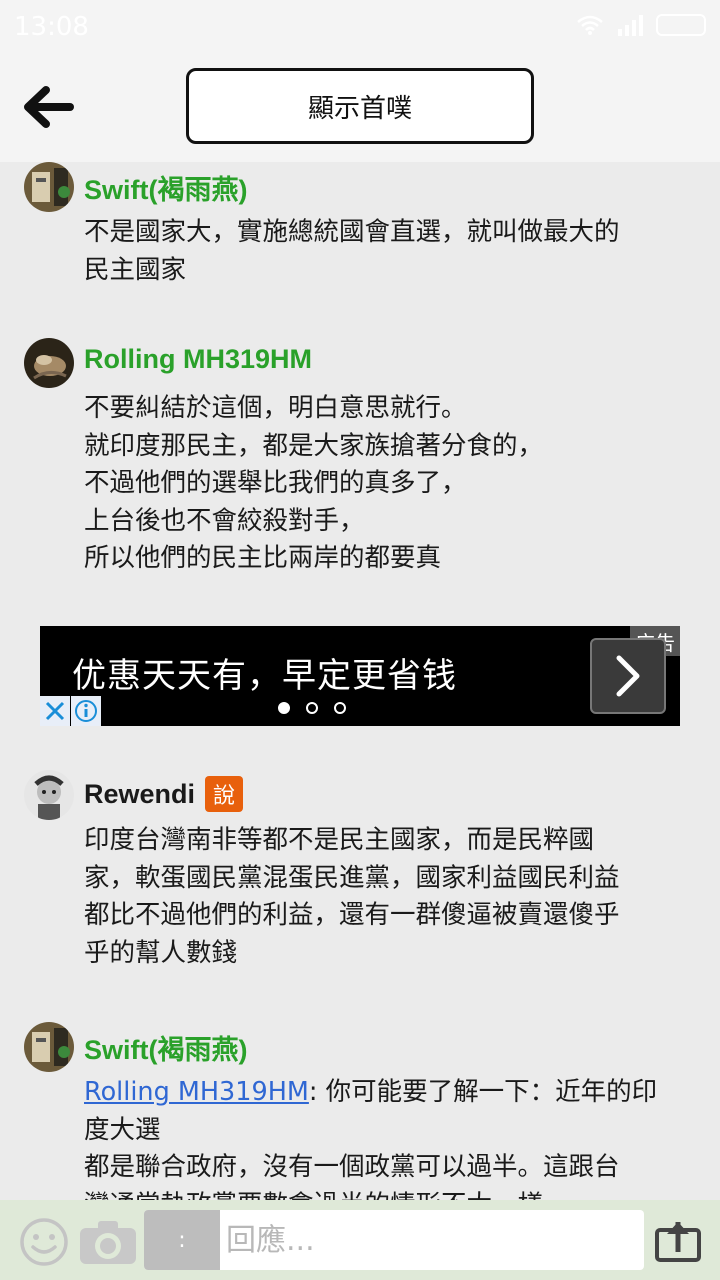 The height and width of the screenshot is (1280, 720). I want to click on ad-info-icon, so click(86, 711).